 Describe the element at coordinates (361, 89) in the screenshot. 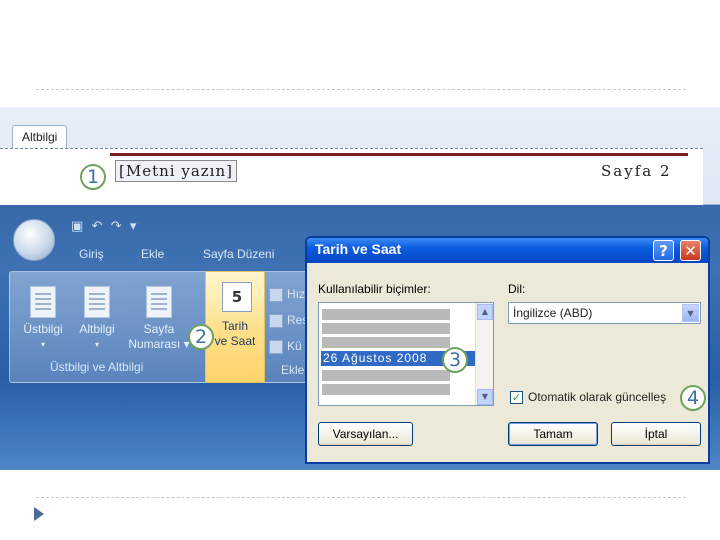

I see `top-divider` at that location.